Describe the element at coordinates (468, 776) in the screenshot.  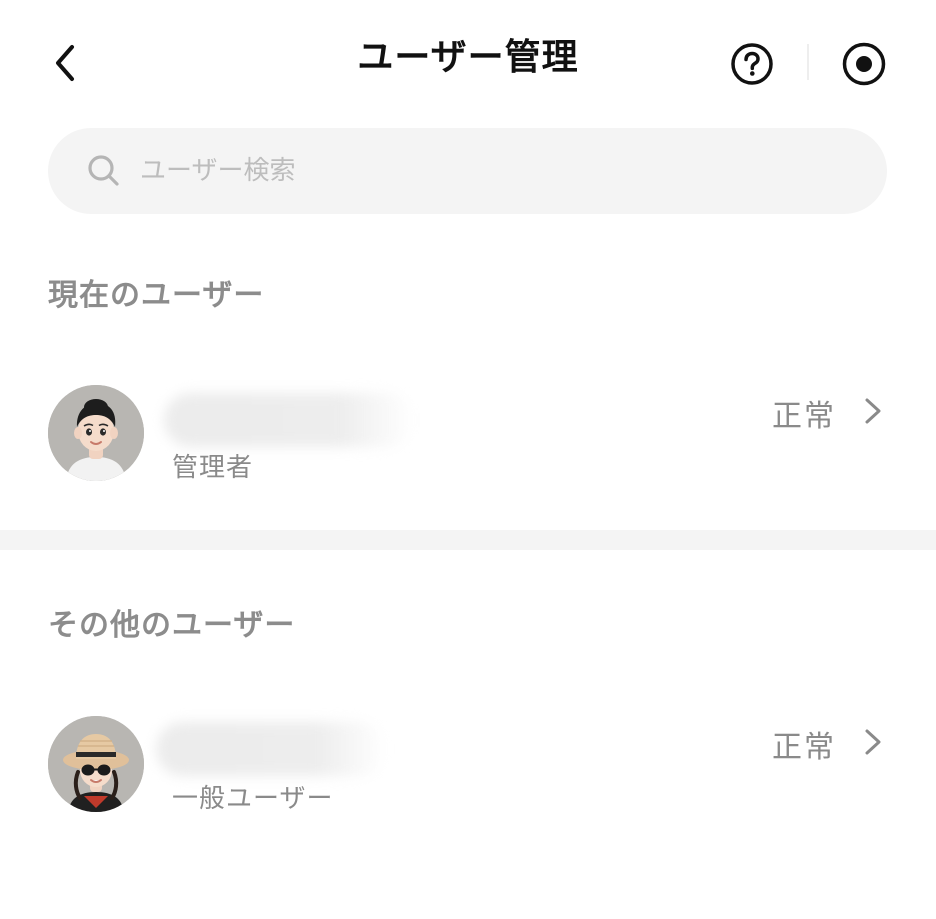
I see `user-row-other: 一般ユーザー 正常` at that location.